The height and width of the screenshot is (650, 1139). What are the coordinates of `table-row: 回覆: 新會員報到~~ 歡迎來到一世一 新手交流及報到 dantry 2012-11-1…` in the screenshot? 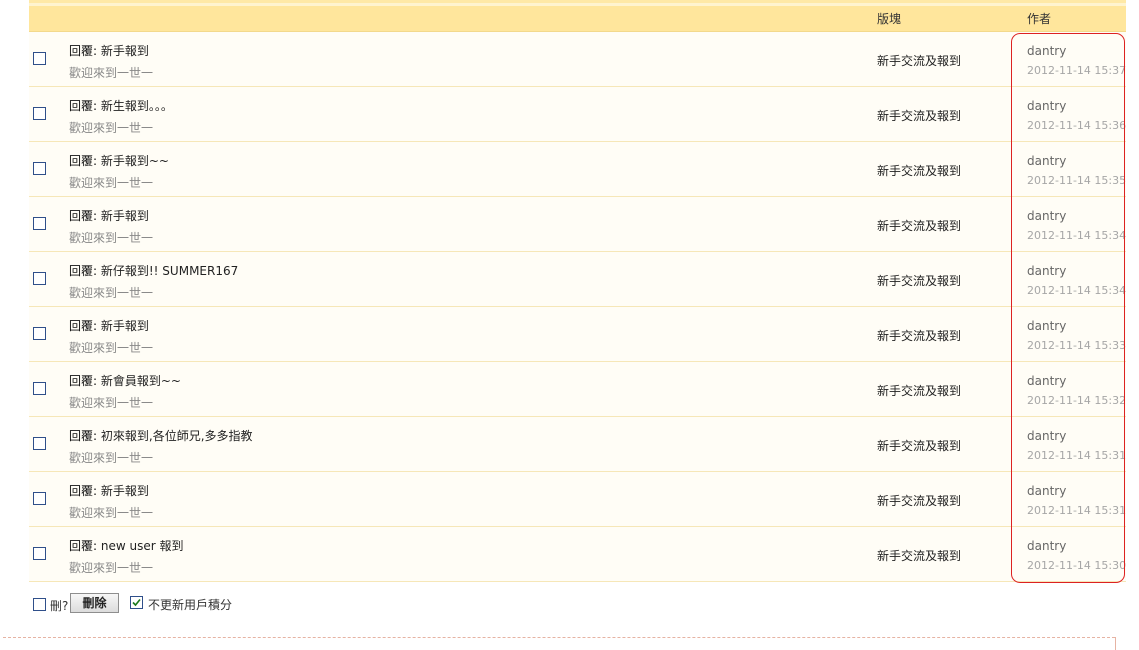 It's located at (577, 389).